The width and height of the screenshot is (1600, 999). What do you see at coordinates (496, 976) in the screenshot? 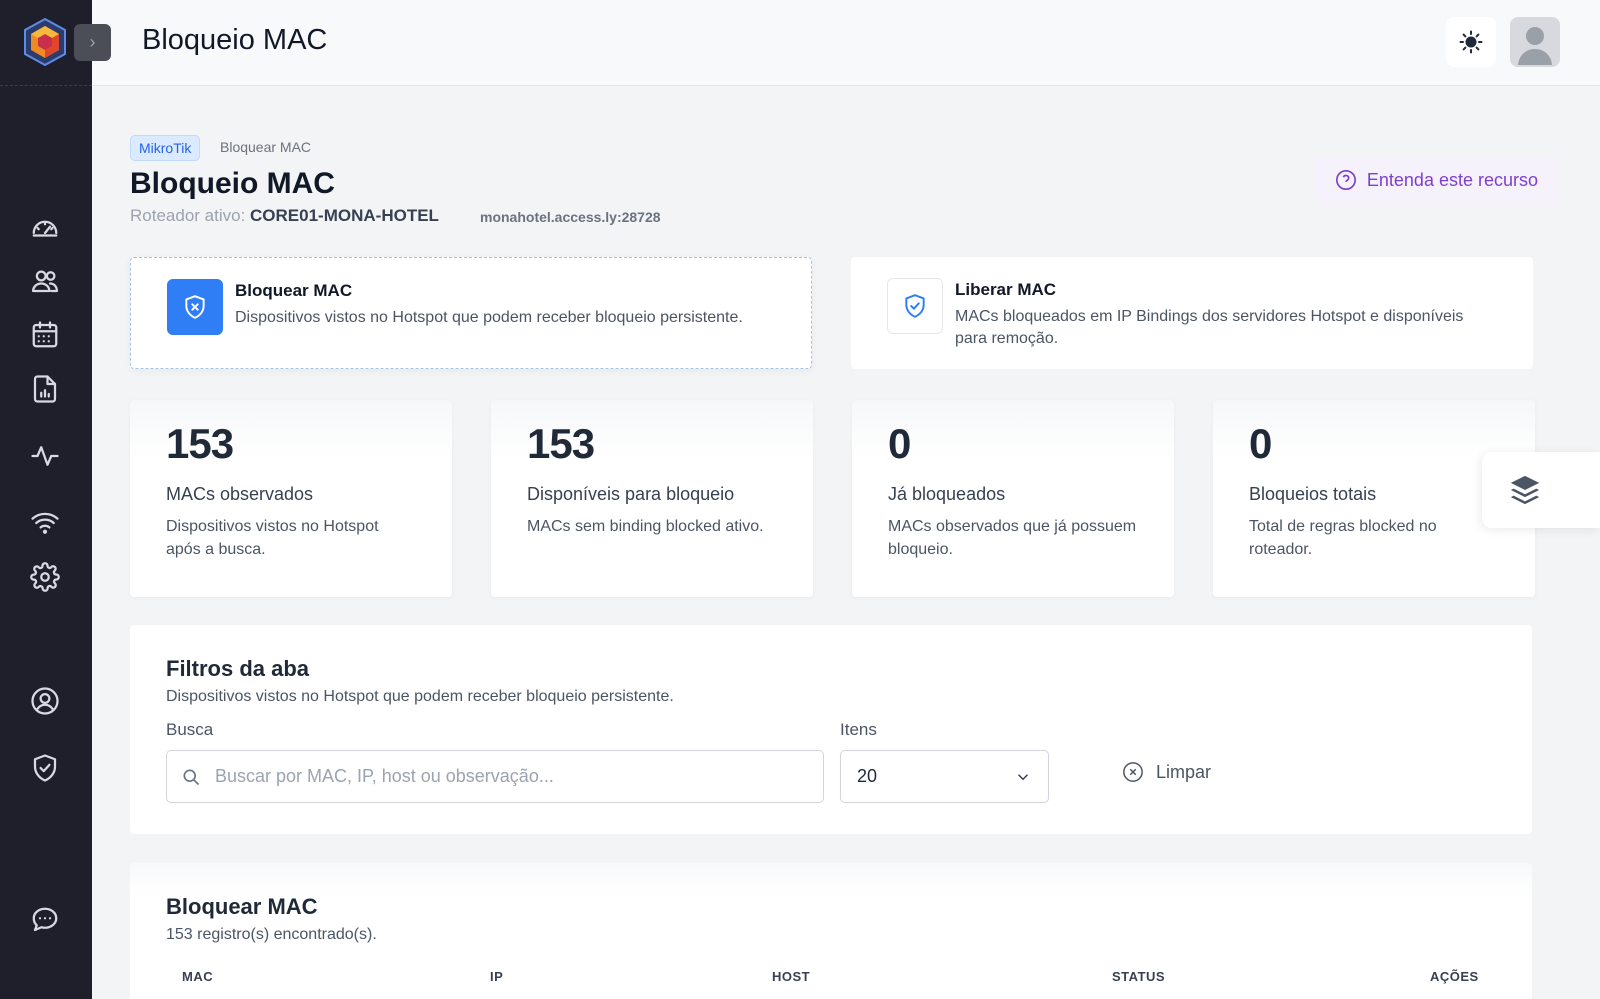
I see `column-header-ip: IP` at bounding box center [496, 976].